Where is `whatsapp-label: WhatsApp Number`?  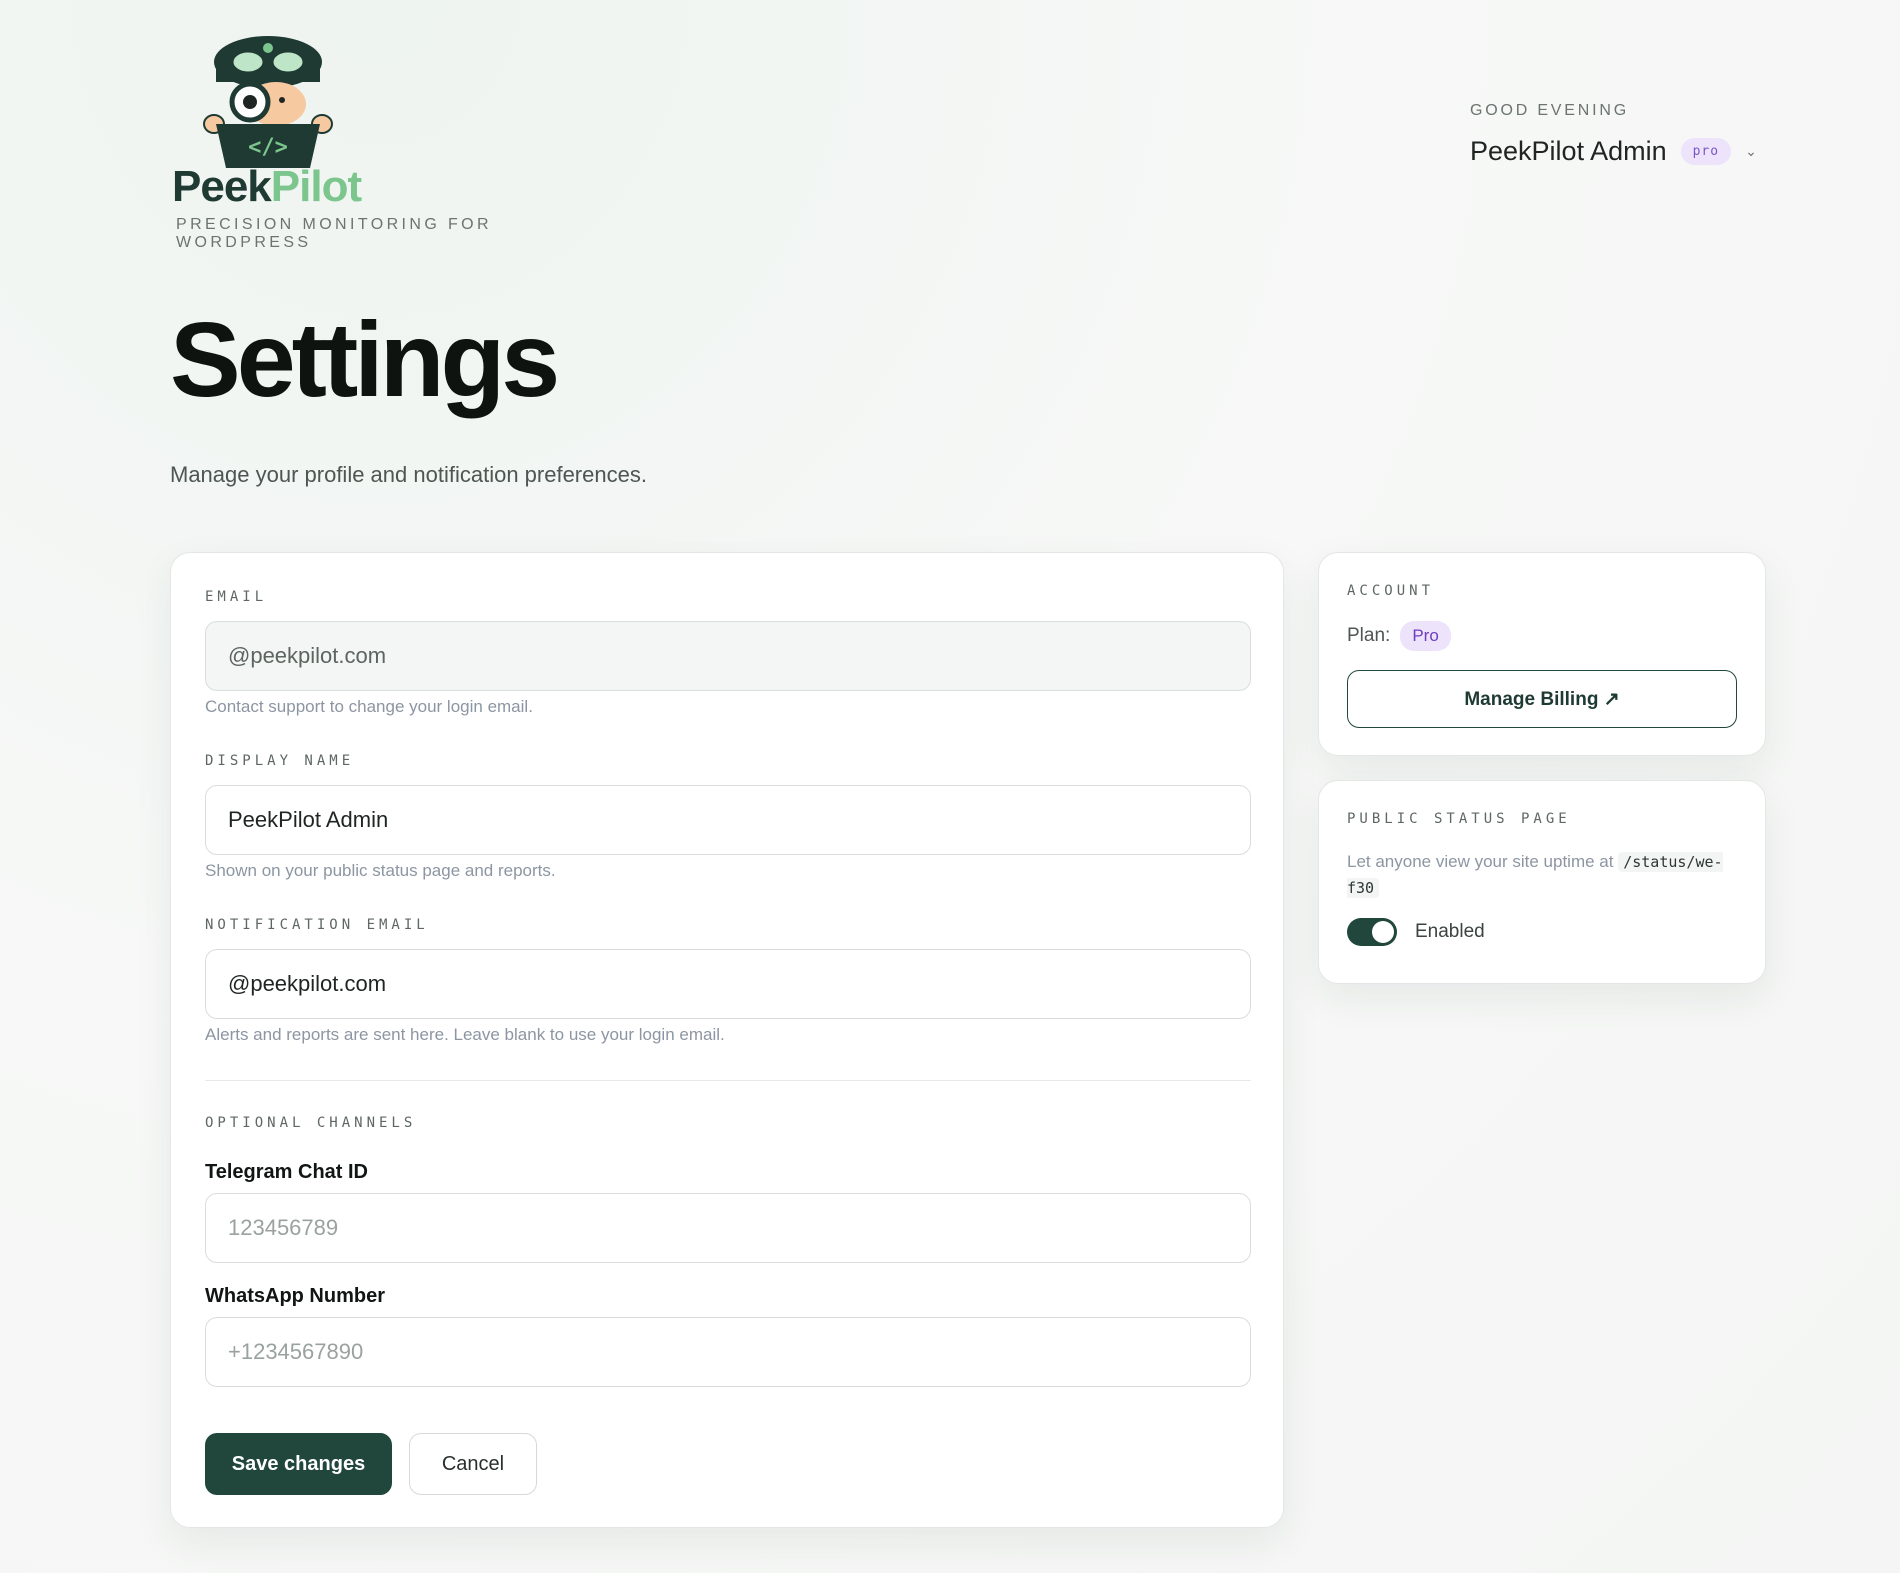
whatsapp-label: WhatsApp Number is located at coordinates (295, 1296).